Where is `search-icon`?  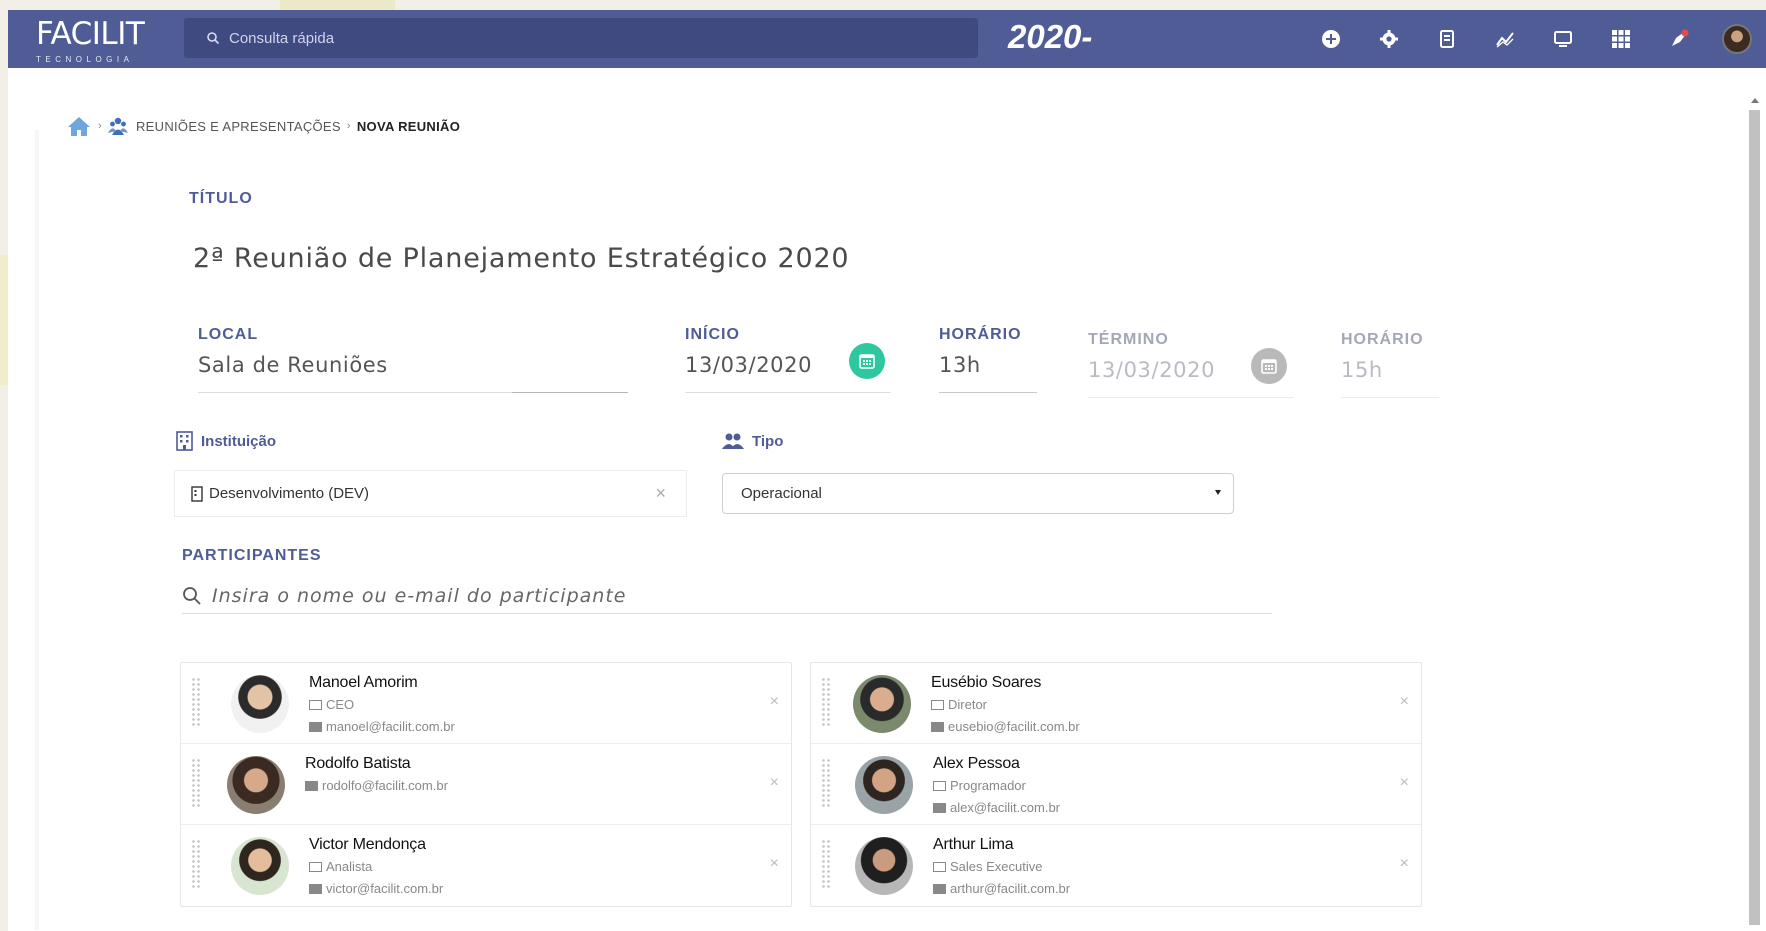
search-icon is located at coordinates (213, 38).